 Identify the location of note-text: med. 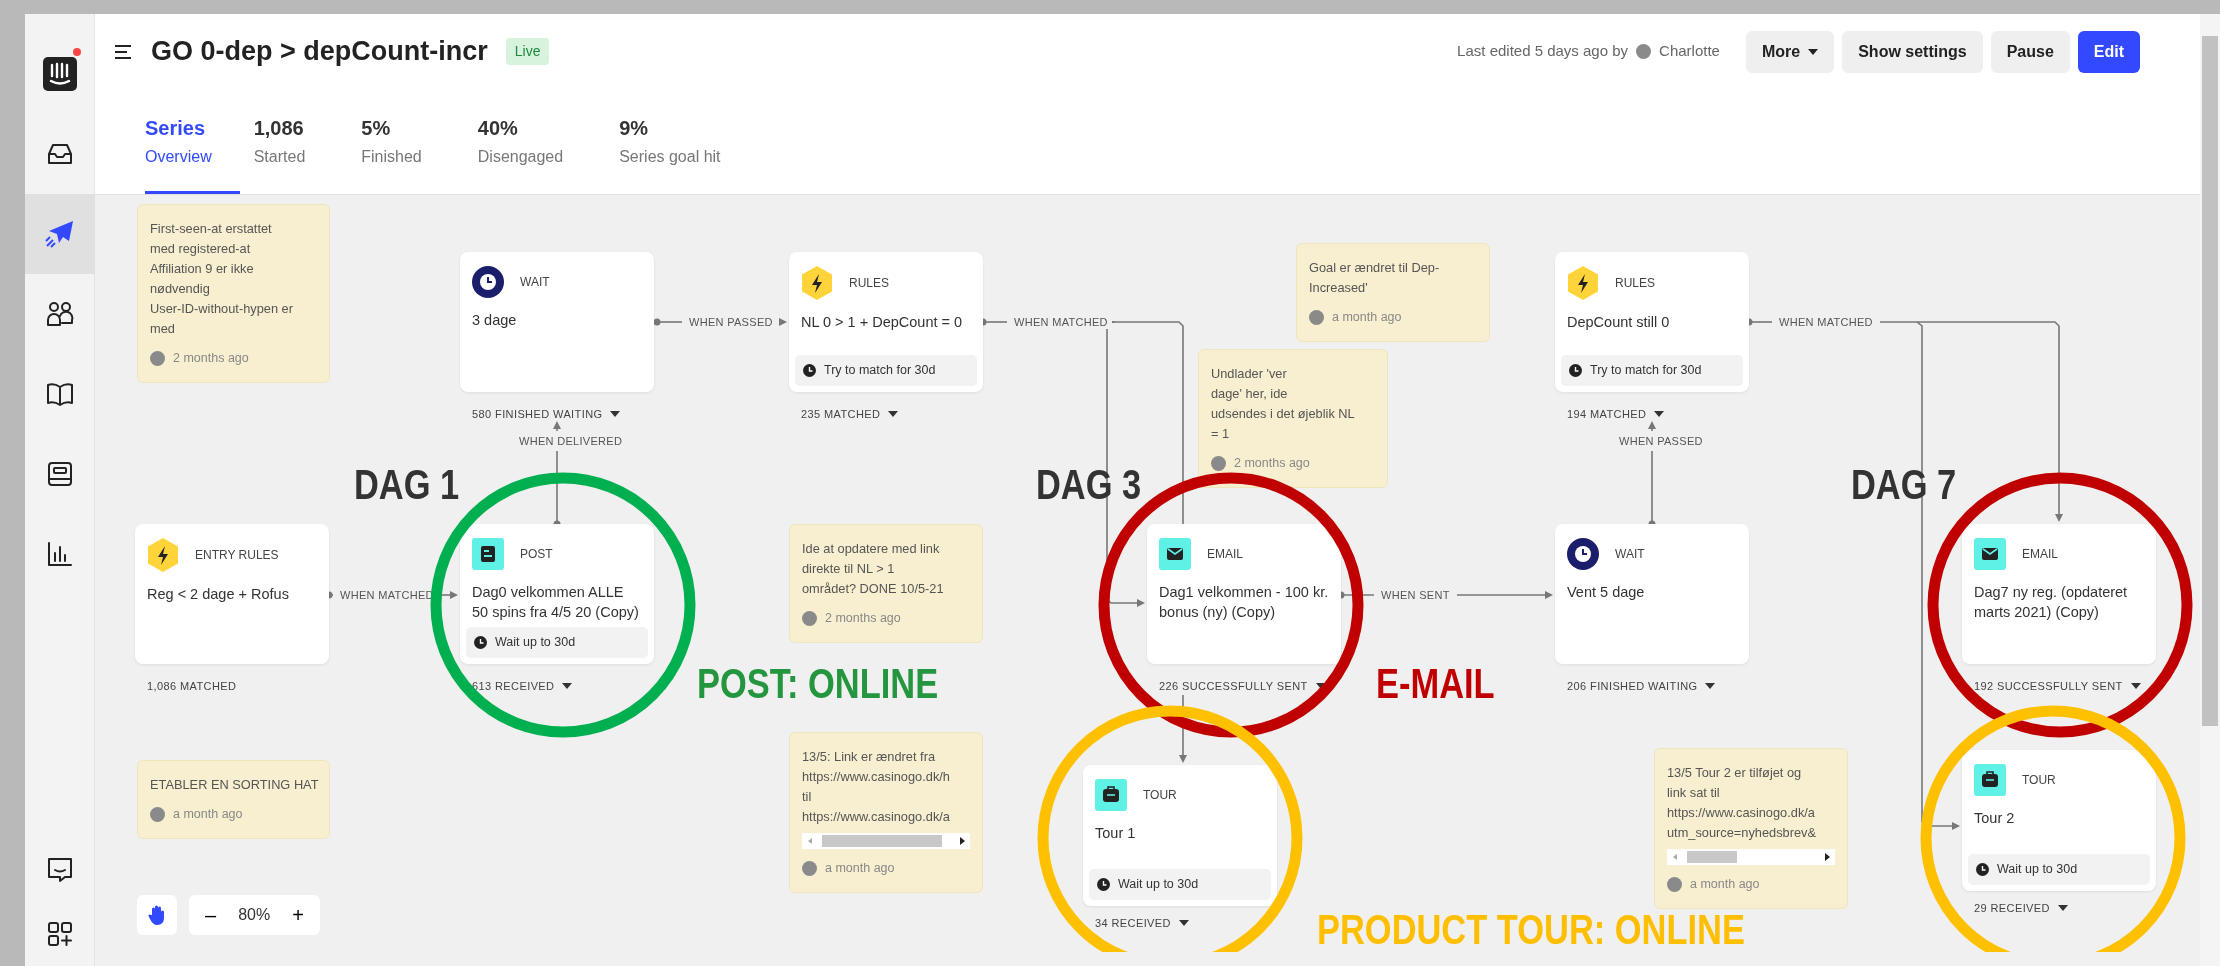
(162, 329).